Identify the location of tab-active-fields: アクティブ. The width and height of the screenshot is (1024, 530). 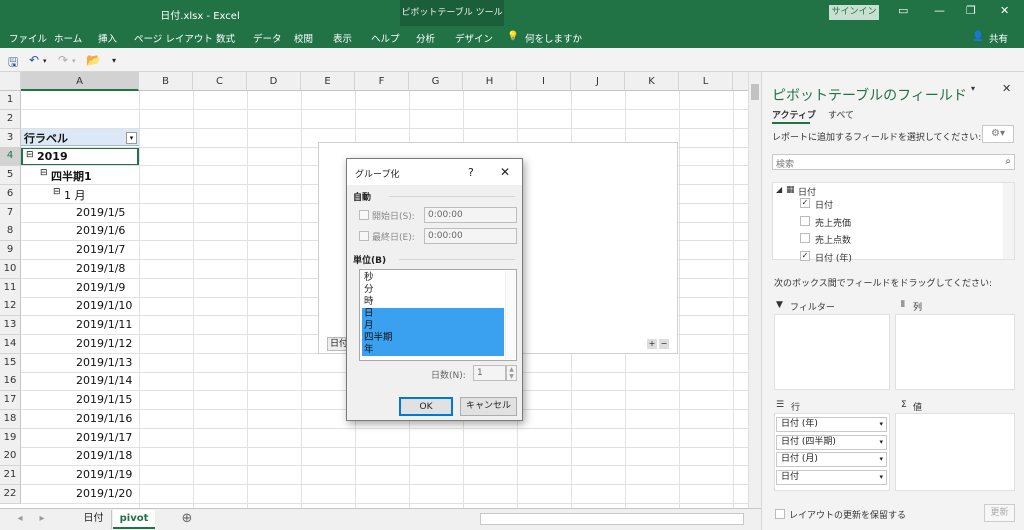
(794, 114).